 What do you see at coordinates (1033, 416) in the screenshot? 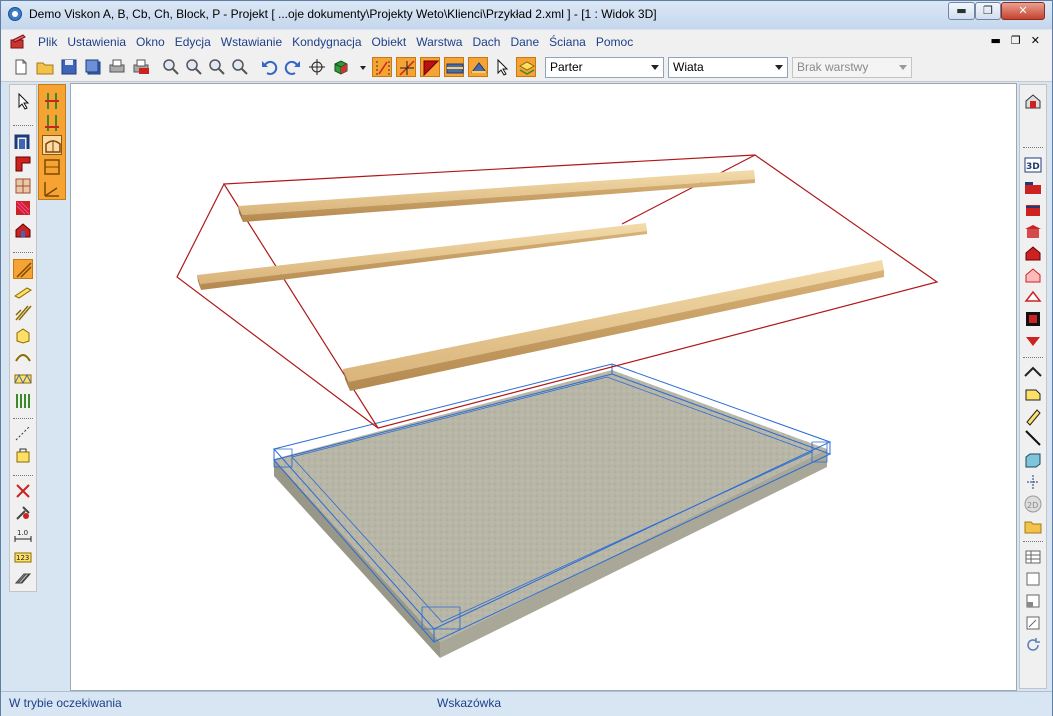
I see `beam-yellow-icon` at bounding box center [1033, 416].